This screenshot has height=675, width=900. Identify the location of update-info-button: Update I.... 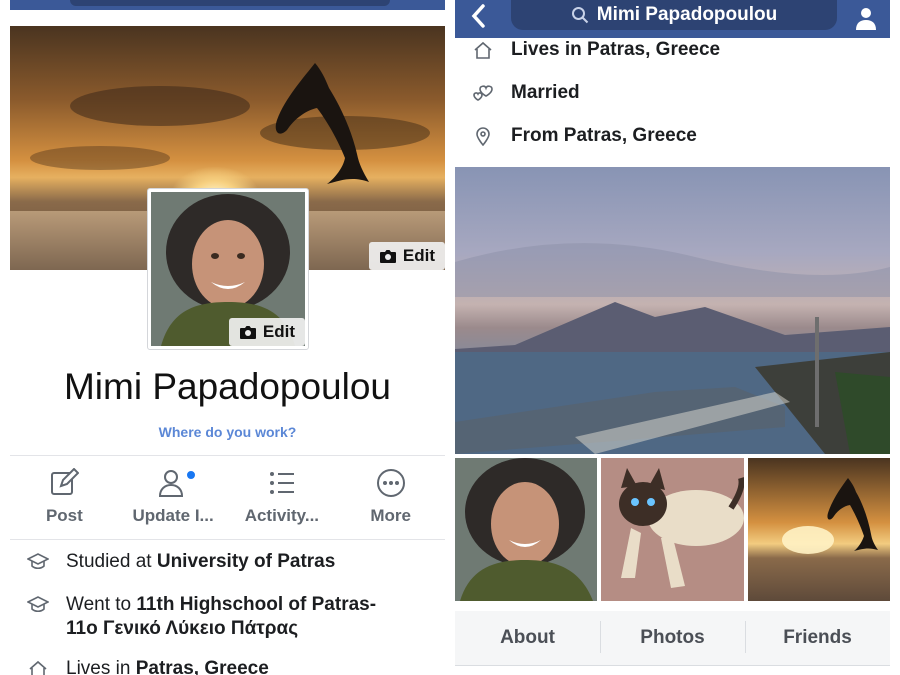
(173, 500).